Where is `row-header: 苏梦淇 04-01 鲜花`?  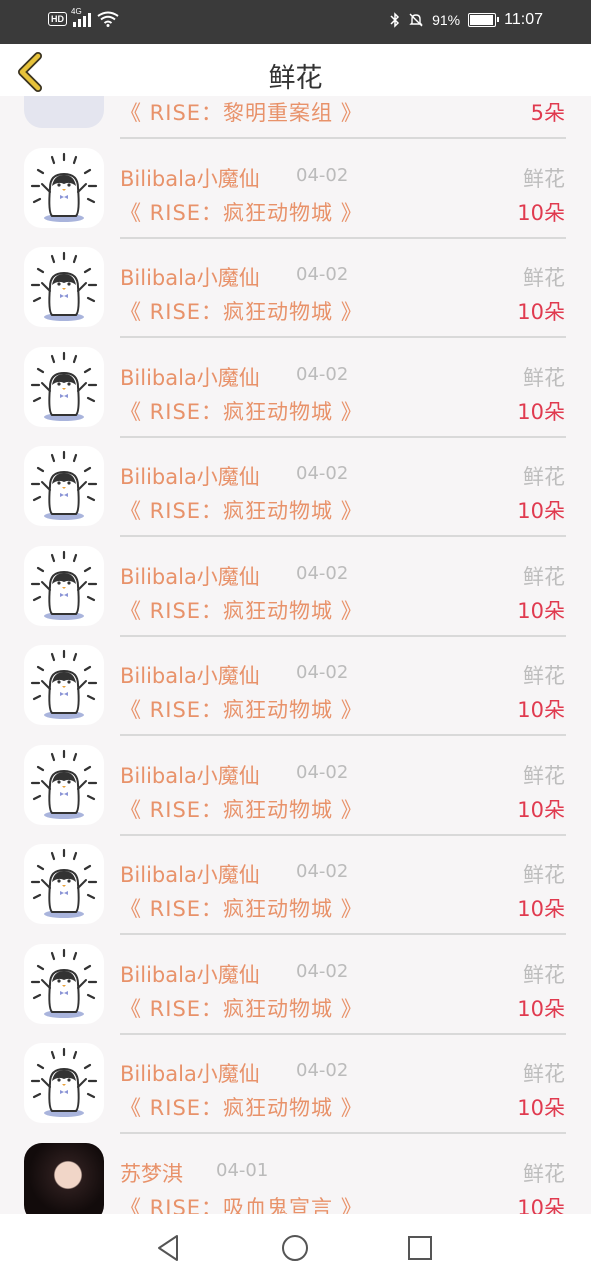
row-header: 苏梦淇 04-01 鲜花 is located at coordinates (342, 1173).